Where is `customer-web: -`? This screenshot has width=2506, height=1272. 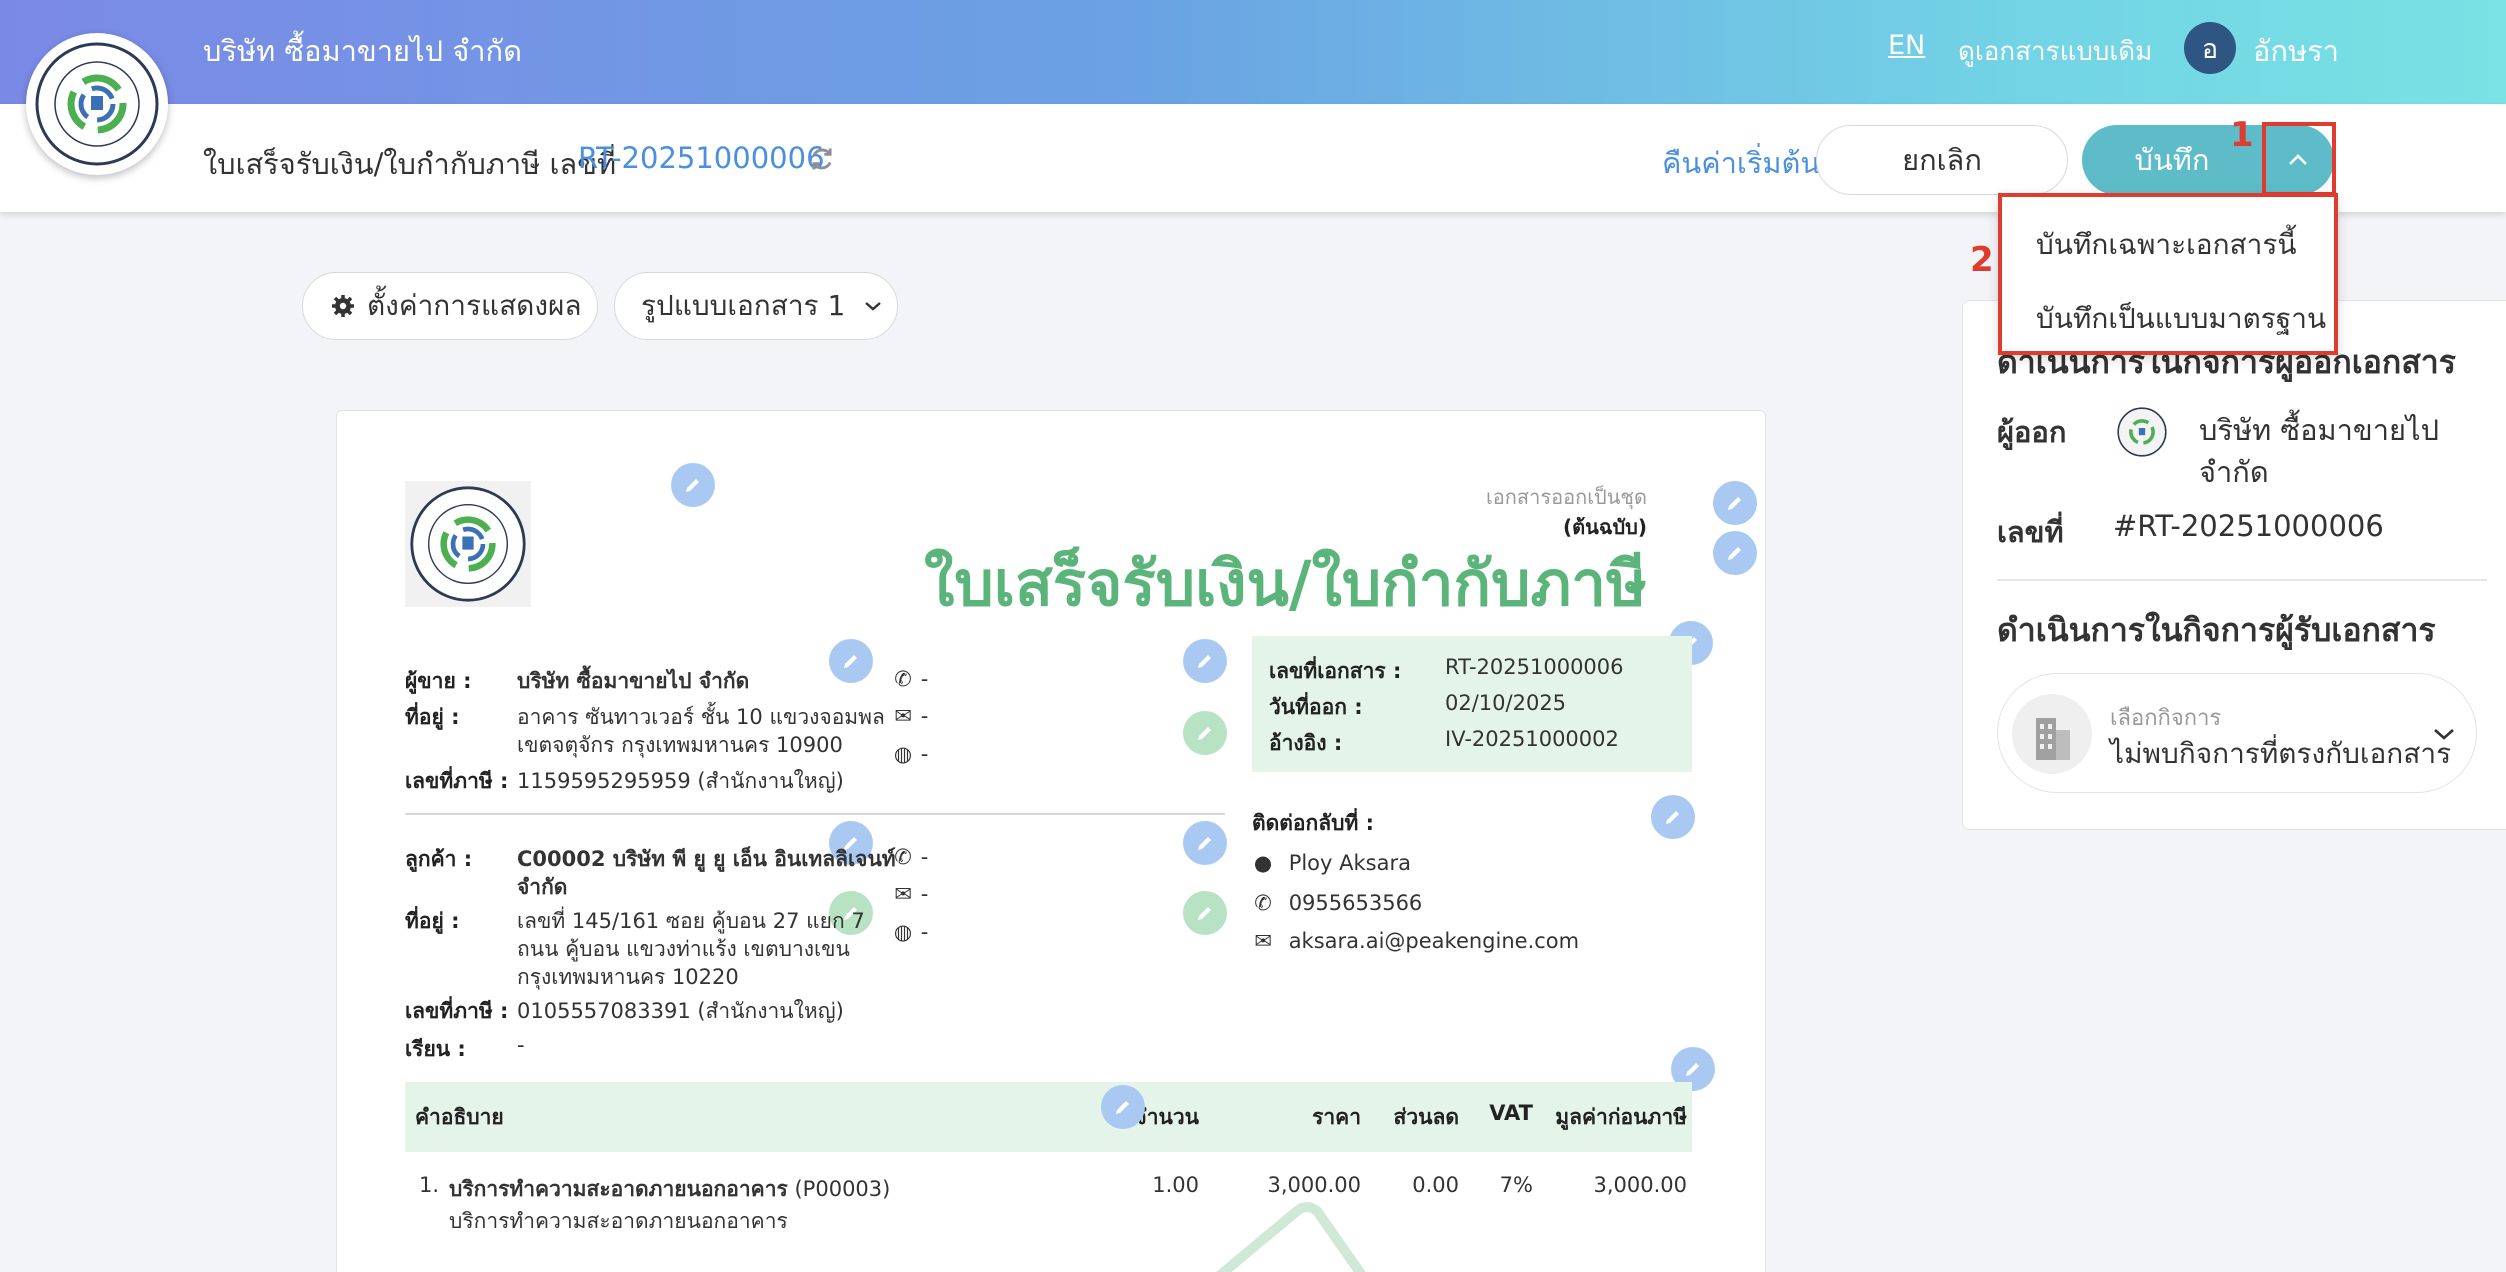
customer-web: - is located at coordinates (924, 932).